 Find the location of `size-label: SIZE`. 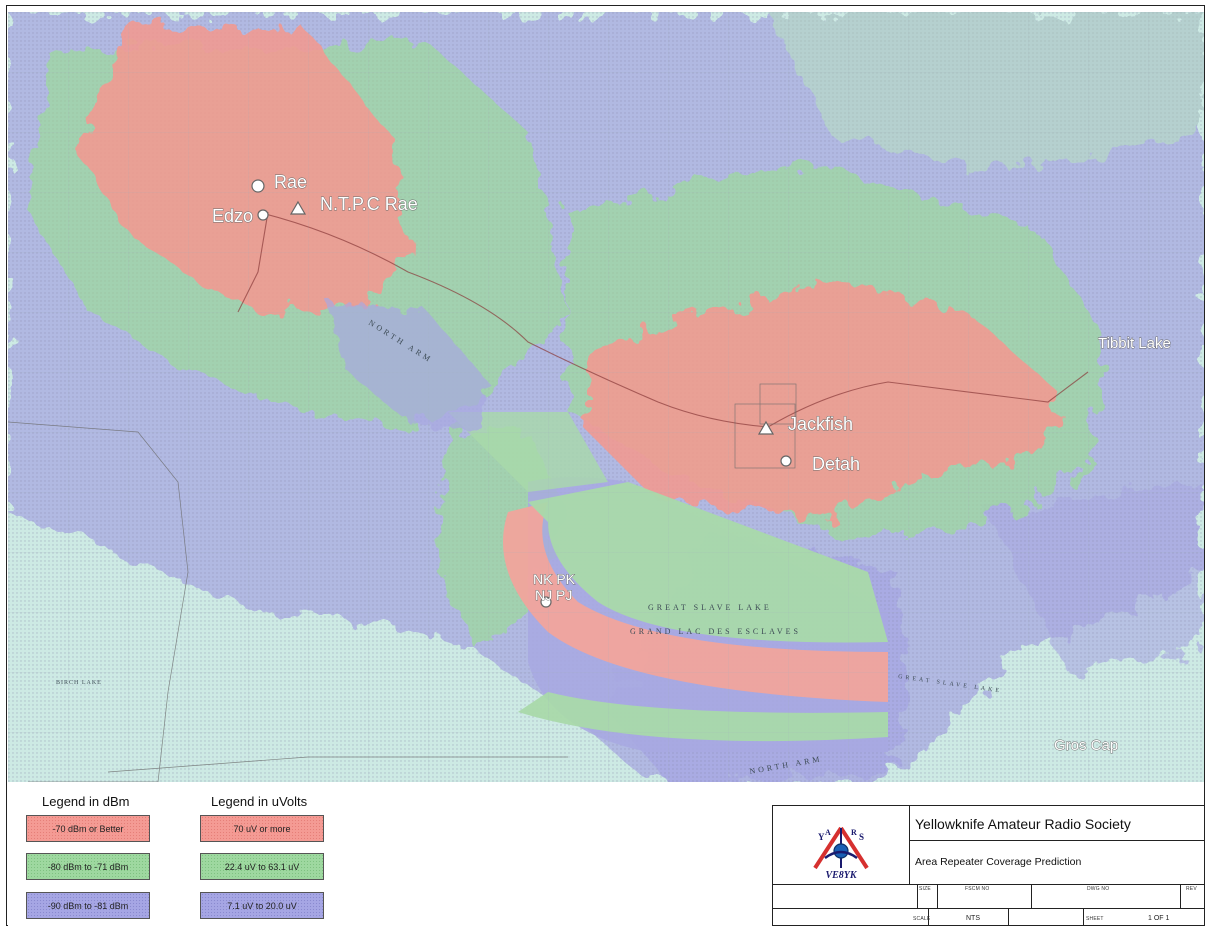

size-label: SIZE is located at coordinates (925, 889).